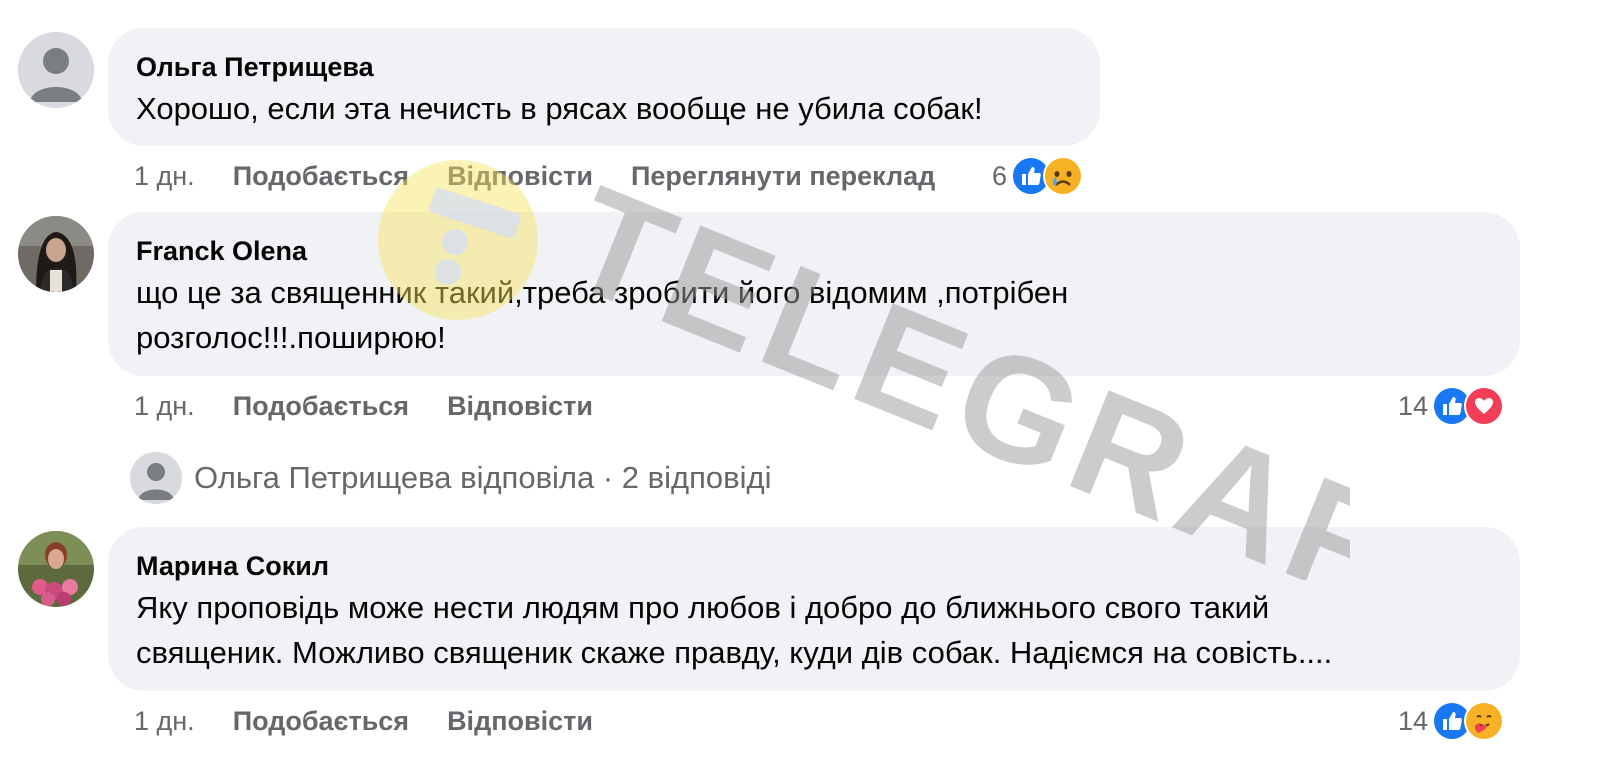  I want to click on love-icon, so click(1484, 406).